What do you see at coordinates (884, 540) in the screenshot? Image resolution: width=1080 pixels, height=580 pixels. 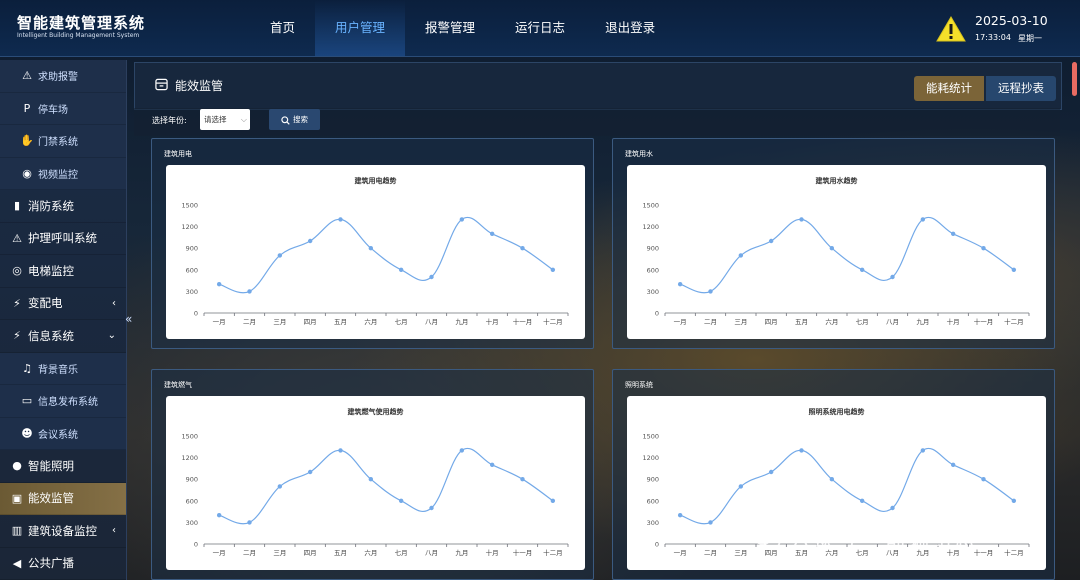 I see `watermark-text: 公众号 · 前端组态` at bounding box center [884, 540].